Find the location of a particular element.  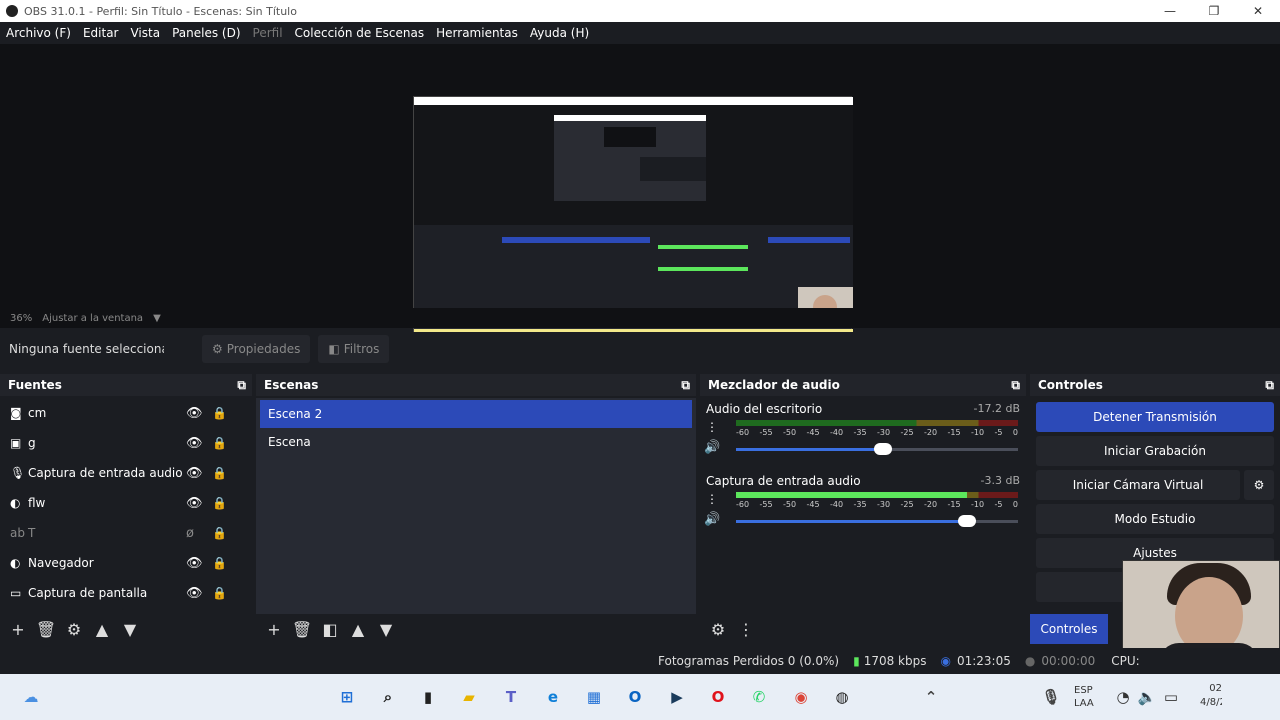

source-item: ▭ Captura de pantalla 👁 🔒 is located at coordinates (126, 593).